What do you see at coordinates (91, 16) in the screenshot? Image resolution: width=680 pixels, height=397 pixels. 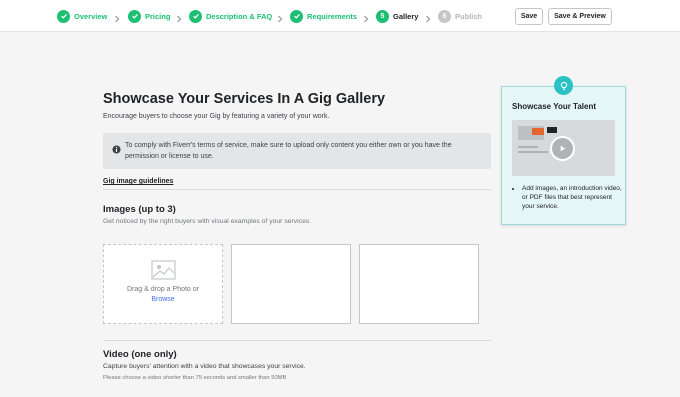 I see `step-label: Overview` at bounding box center [91, 16].